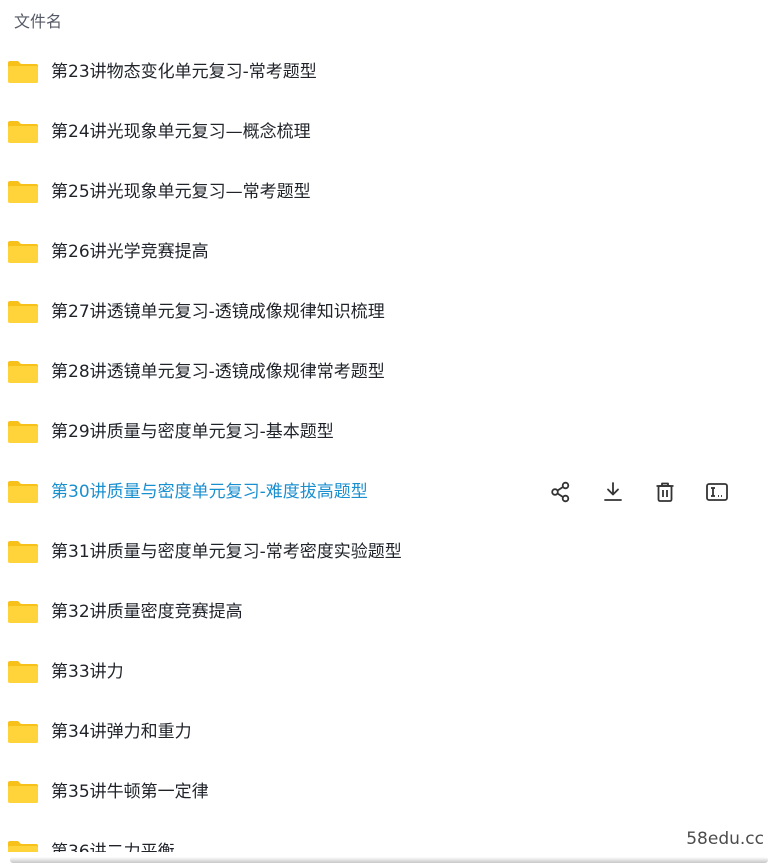  I want to click on file-name: 第26讲光学竞赛提高, so click(130, 252).